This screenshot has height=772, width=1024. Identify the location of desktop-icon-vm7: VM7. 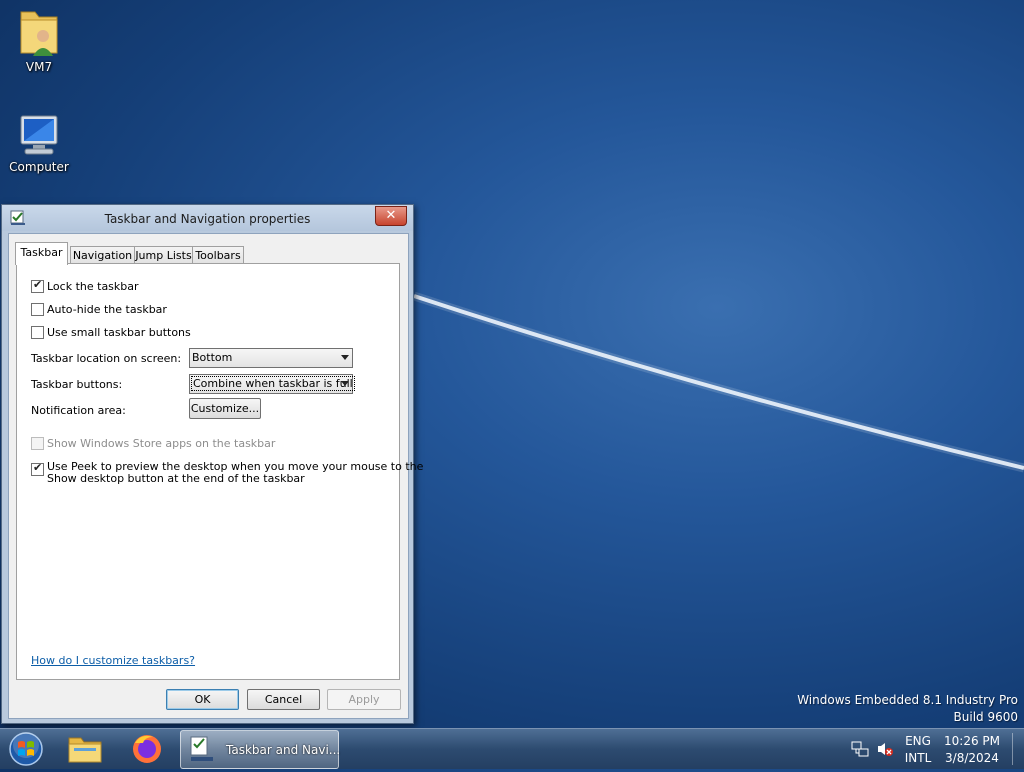
(39, 40).